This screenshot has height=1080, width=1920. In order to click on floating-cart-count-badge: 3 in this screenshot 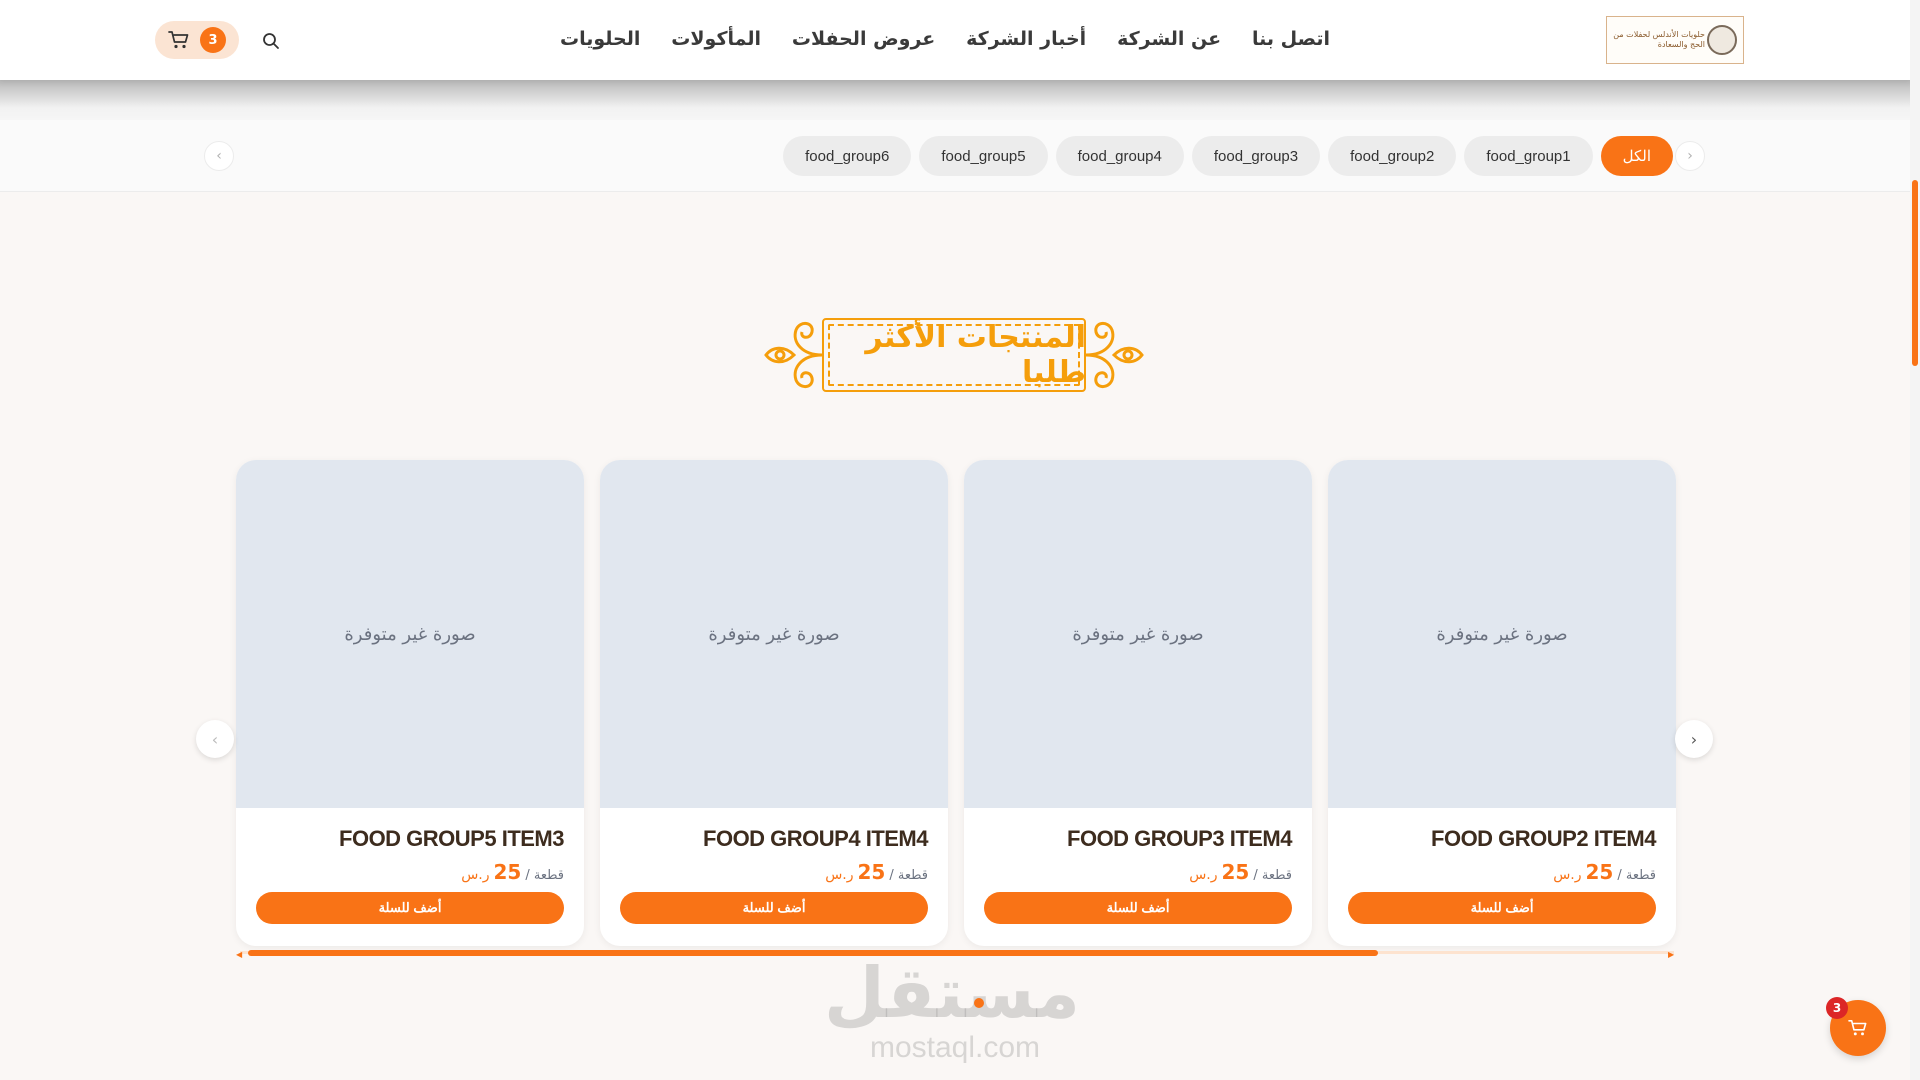, I will do `click(1837, 1008)`.